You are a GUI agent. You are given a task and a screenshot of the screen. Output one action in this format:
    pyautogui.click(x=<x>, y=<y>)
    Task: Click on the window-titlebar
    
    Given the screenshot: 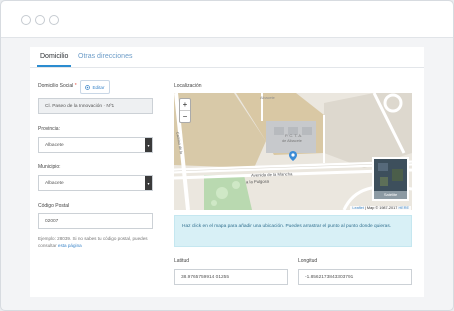 What is the action you would take?
    pyautogui.click(x=227, y=19)
    